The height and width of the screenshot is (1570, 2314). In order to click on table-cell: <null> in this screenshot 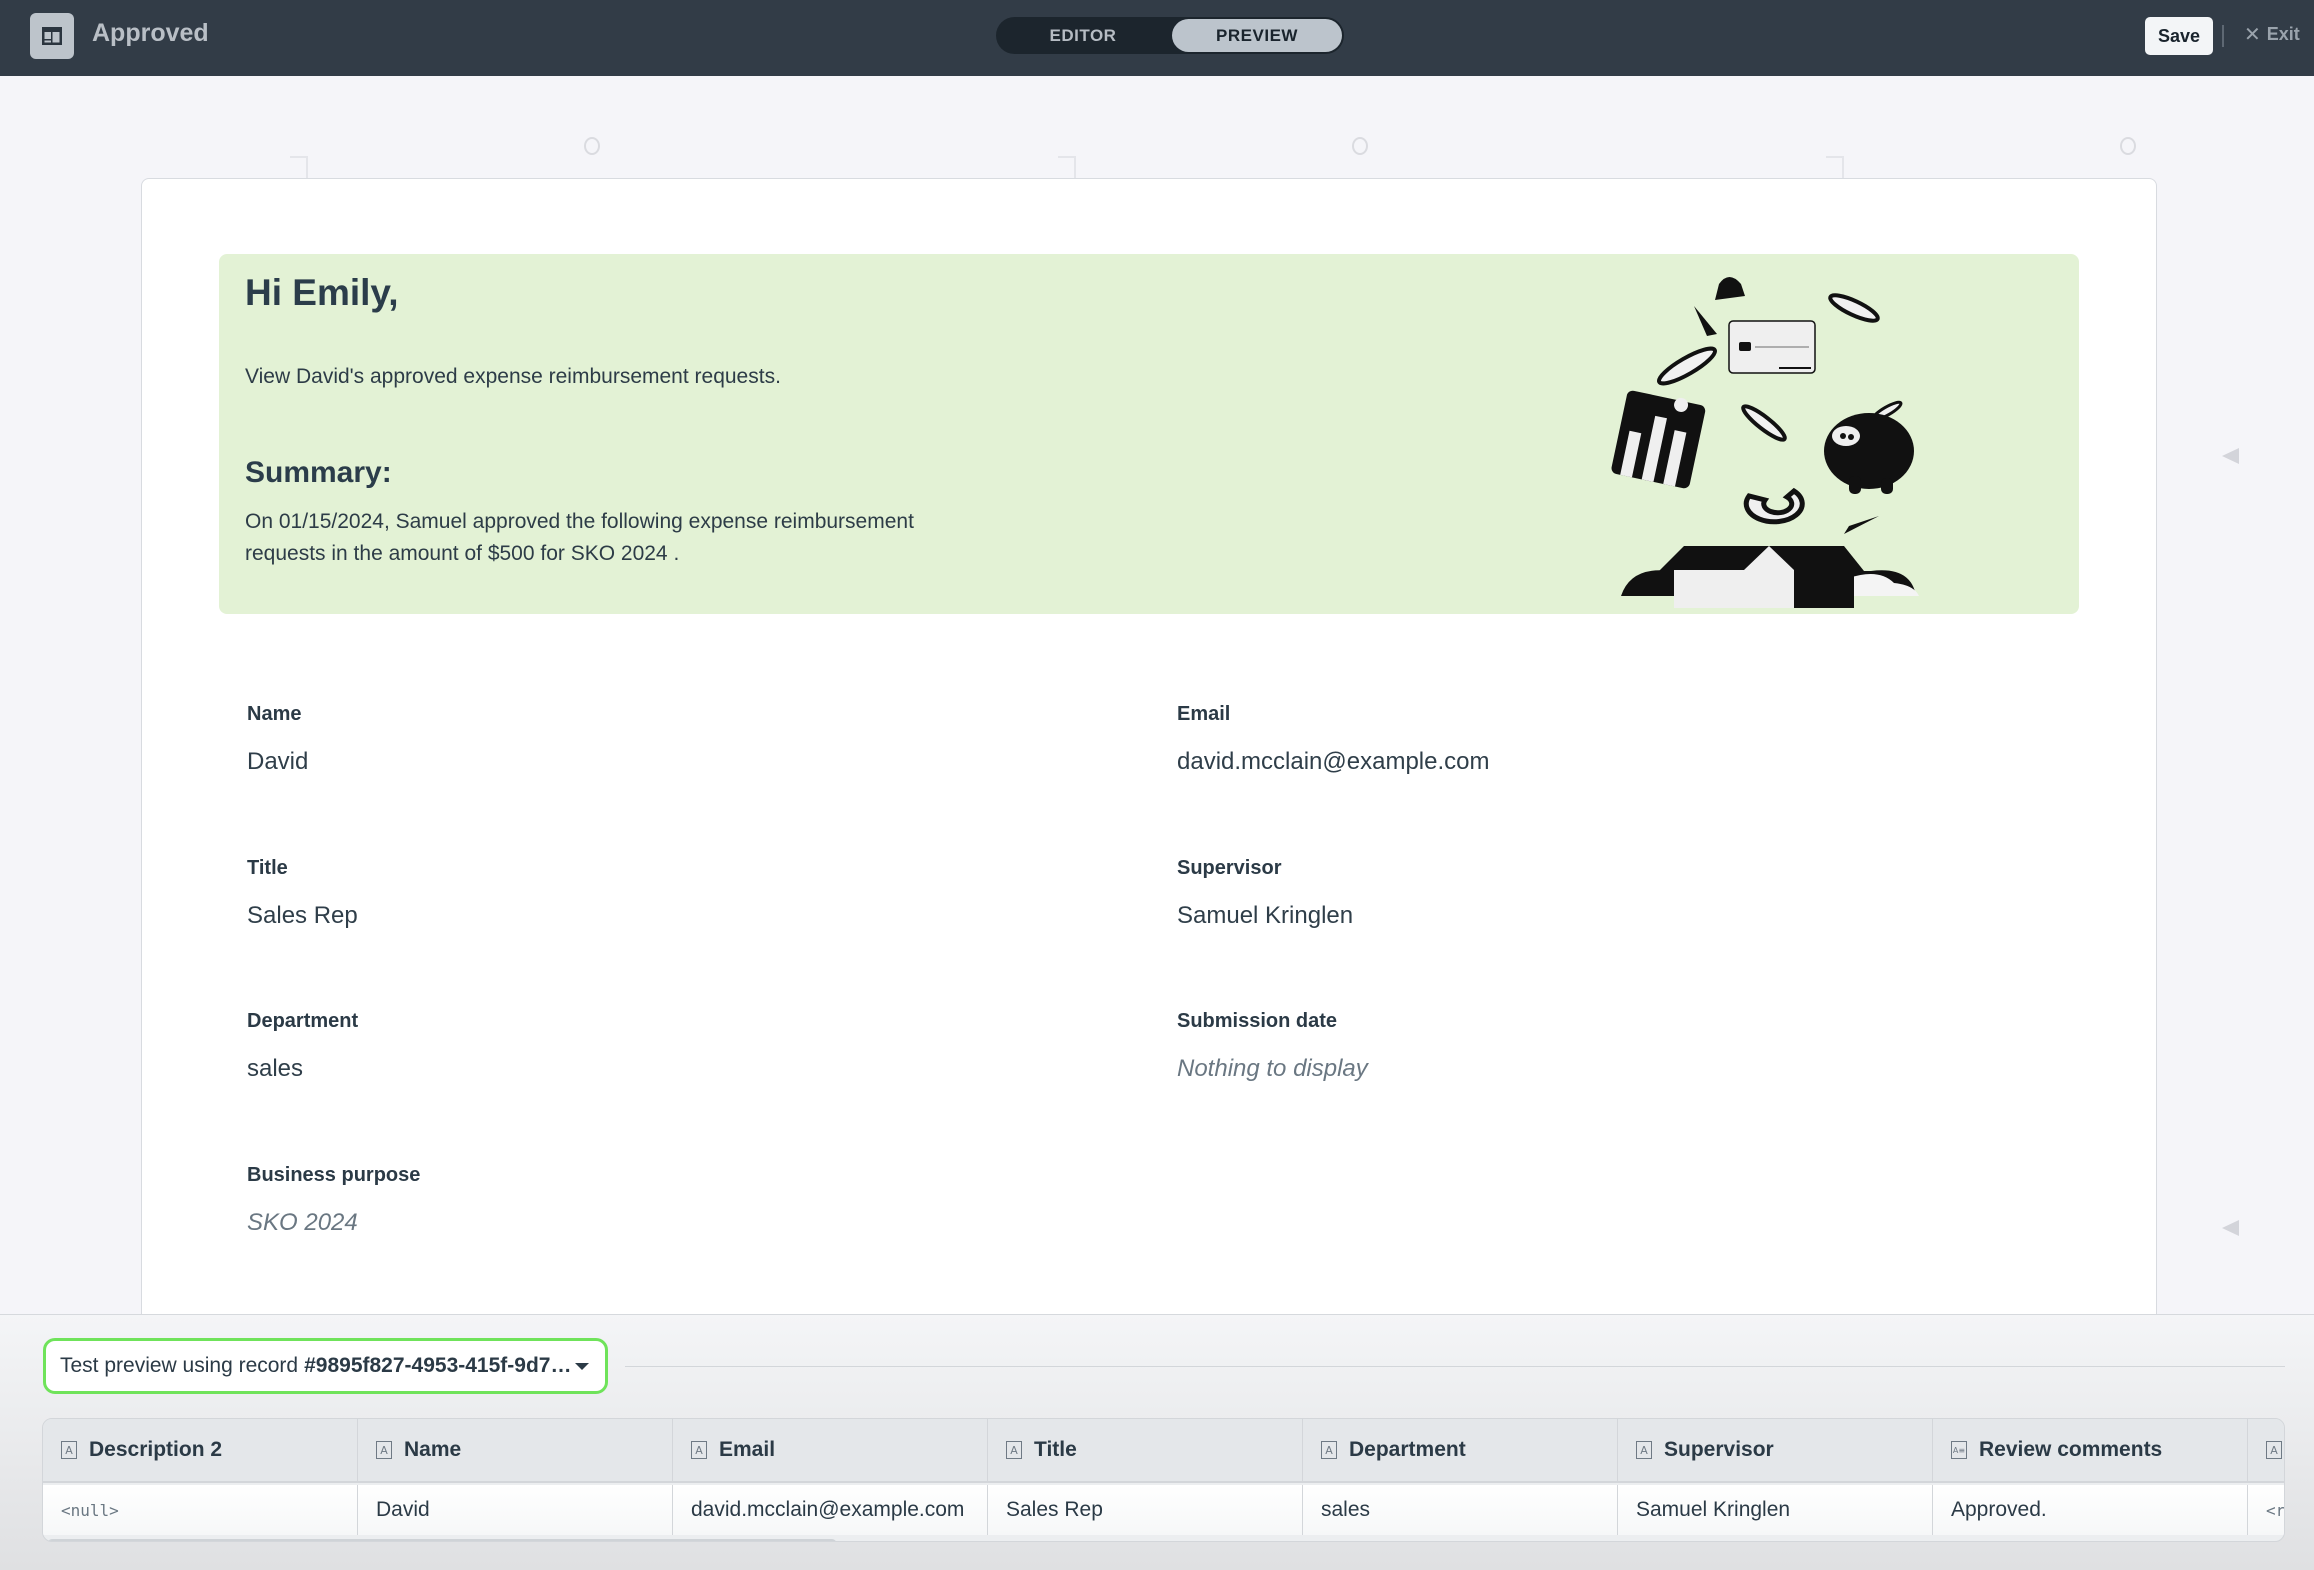, I will do `click(200, 1510)`.